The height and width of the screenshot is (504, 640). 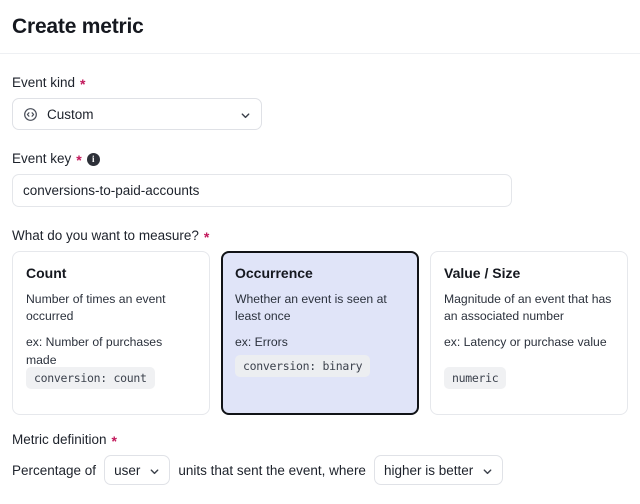 I want to click on card-example: ex: Number of purchases made, so click(x=94, y=351).